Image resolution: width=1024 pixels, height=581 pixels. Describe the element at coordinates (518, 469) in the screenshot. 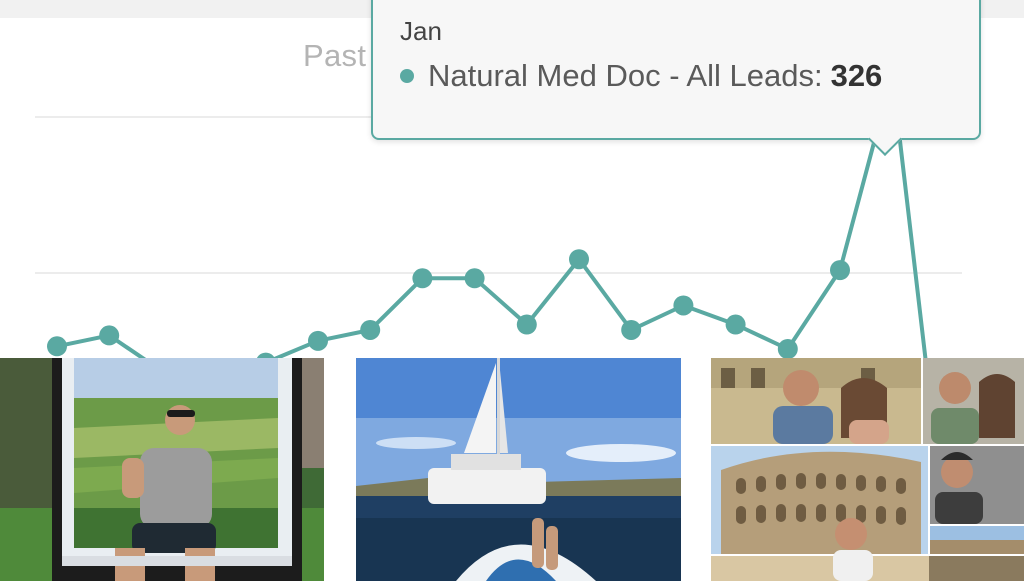

I see `photo-sailboat-paddleboard` at that location.